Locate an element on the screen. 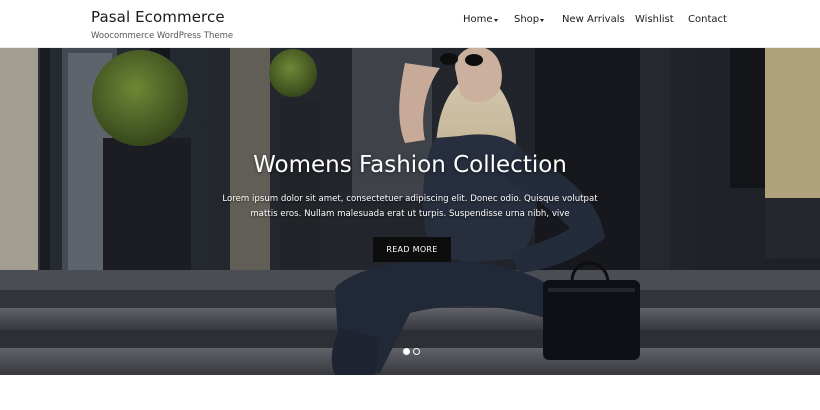 Image resolution: width=820 pixels, height=410 pixels. page-background is located at coordinates (410, 392).